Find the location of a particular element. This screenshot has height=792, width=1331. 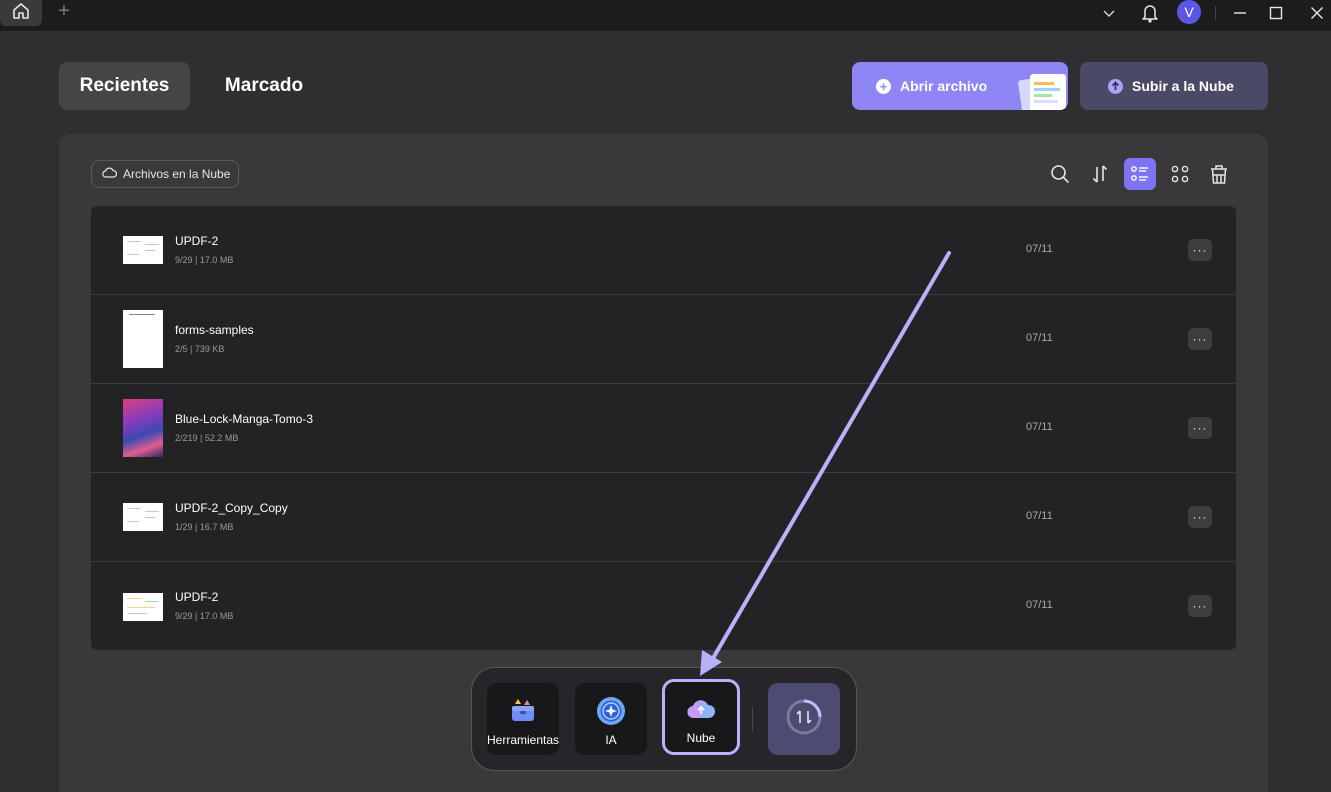

list-view-icon is located at coordinates (1140, 174).